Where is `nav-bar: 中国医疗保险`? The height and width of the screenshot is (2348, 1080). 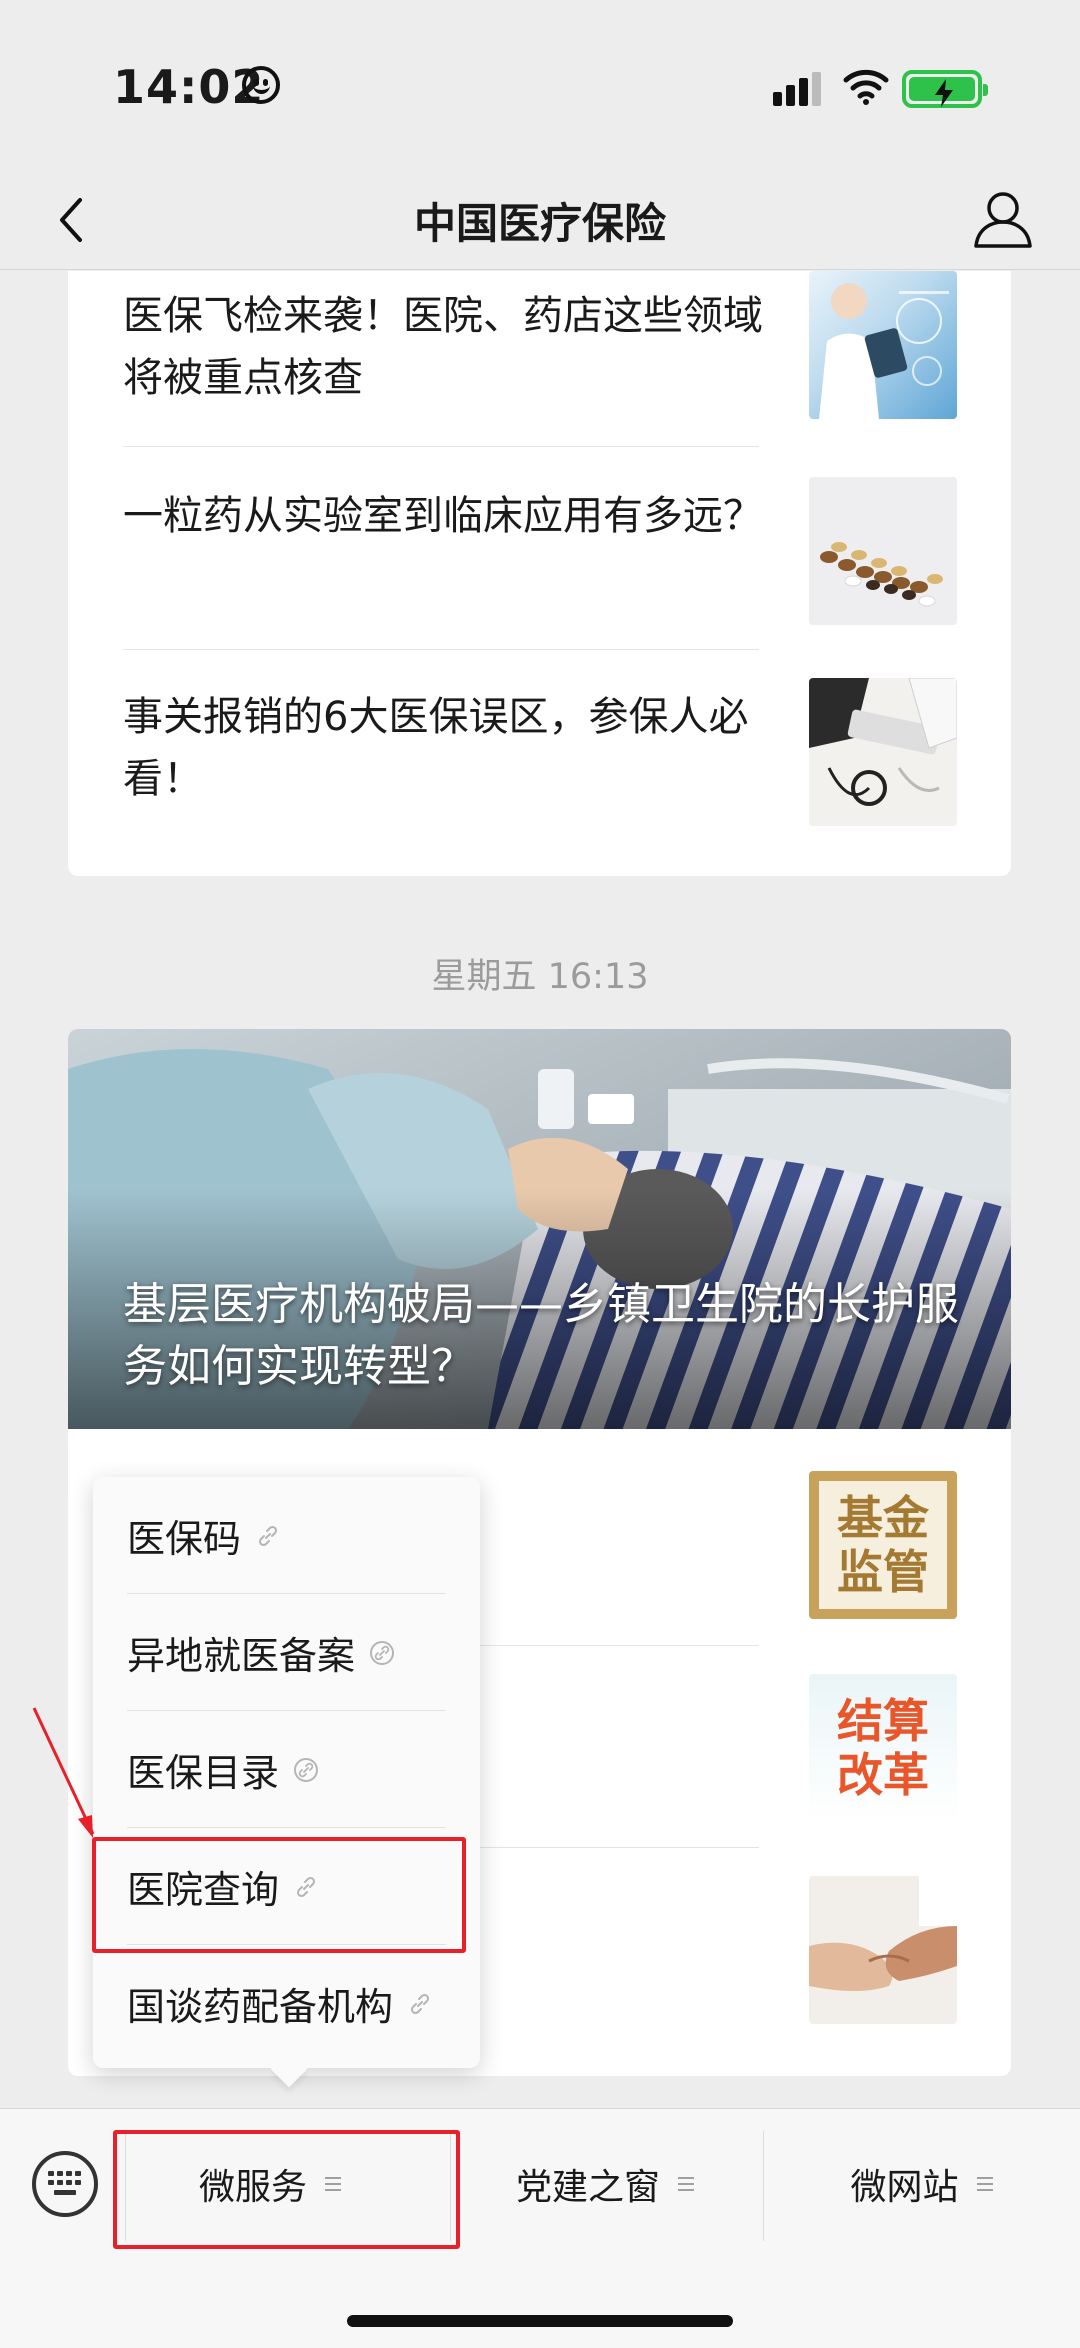
nav-bar: 中国医疗保险 is located at coordinates (540, 220).